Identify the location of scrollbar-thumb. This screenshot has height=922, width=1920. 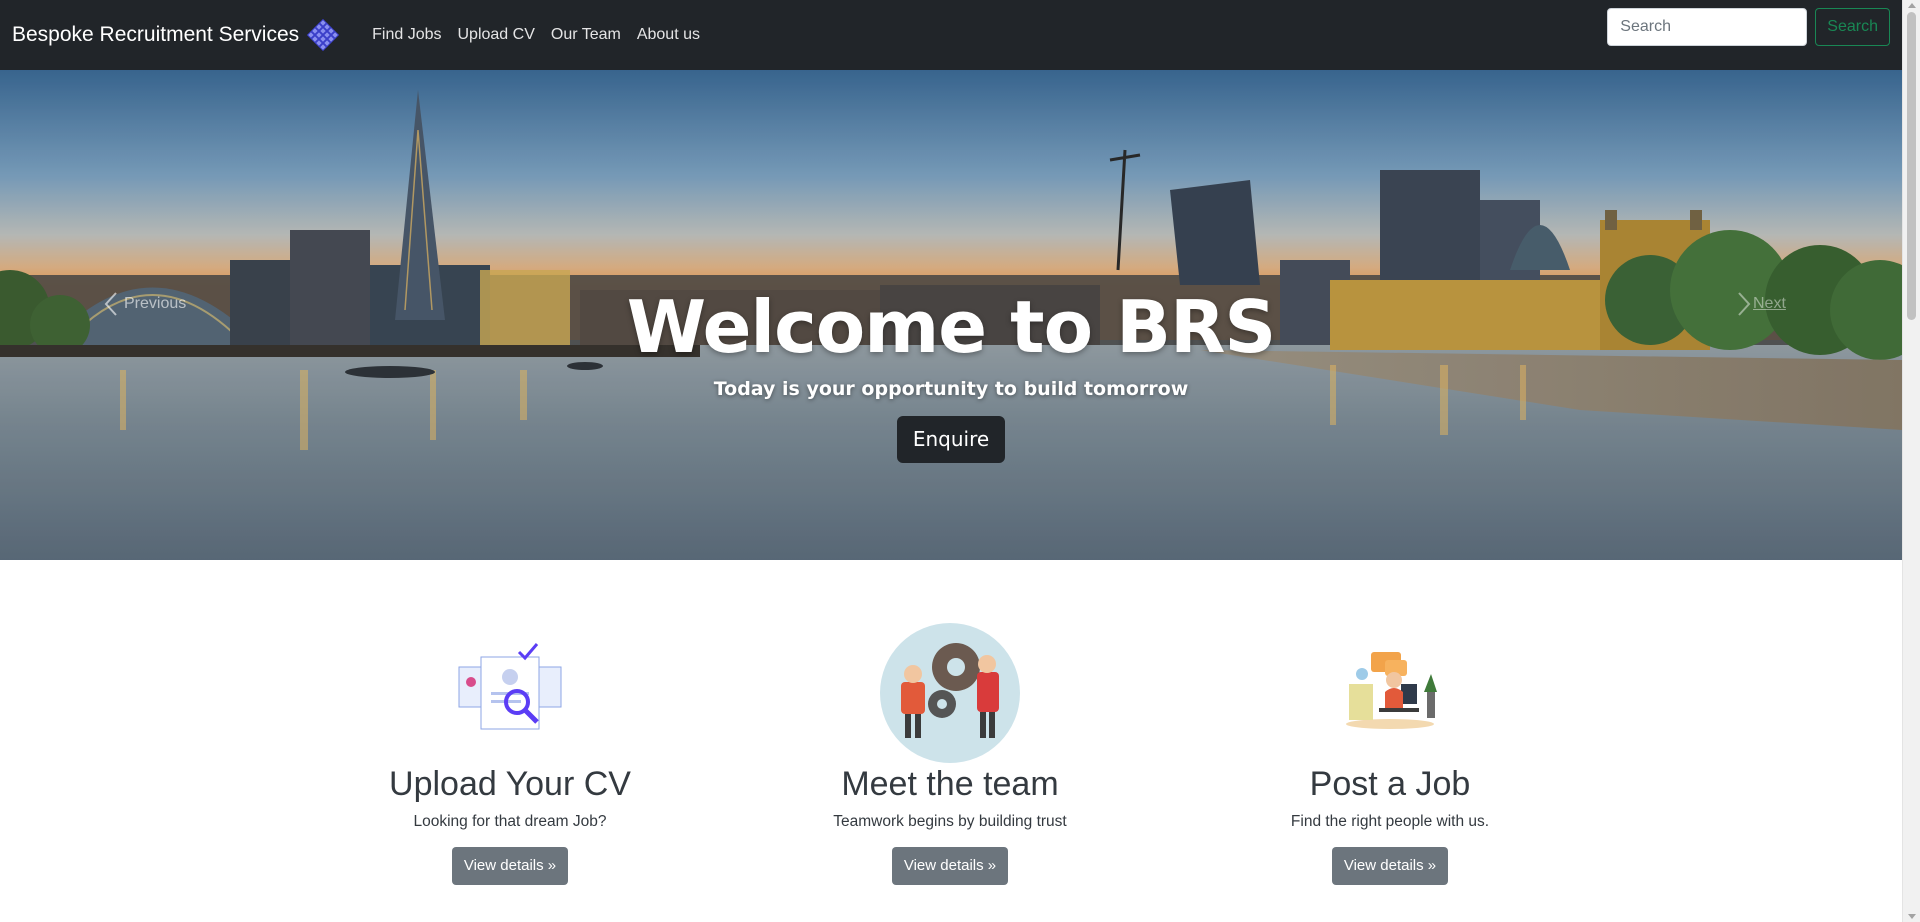
(1911, 166).